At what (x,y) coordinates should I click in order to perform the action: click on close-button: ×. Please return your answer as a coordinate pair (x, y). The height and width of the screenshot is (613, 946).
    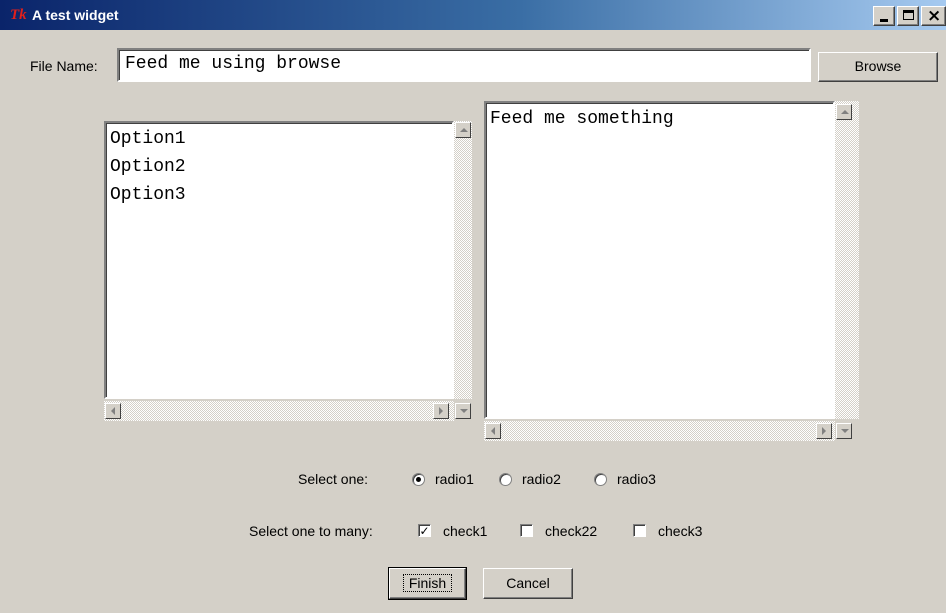
    Looking at the image, I should click on (933, 16).